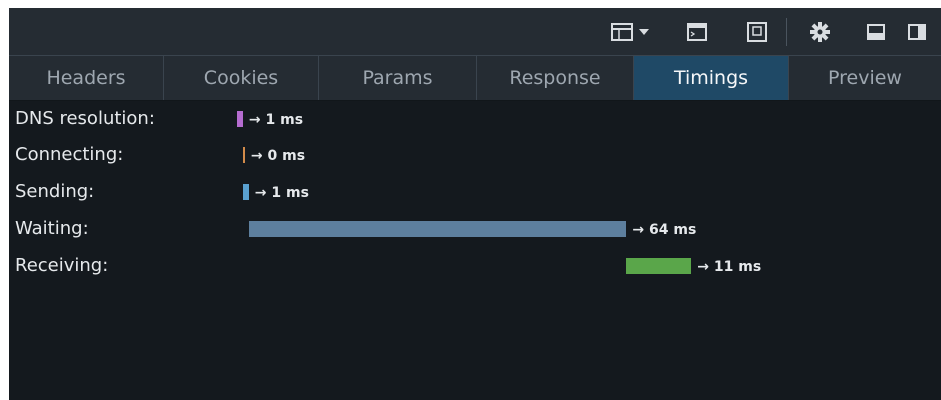 This screenshot has height=400, width=941. What do you see at coordinates (240, 119) in the screenshot?
I see `timing-bar-dns` at bounding box center [240, 119].